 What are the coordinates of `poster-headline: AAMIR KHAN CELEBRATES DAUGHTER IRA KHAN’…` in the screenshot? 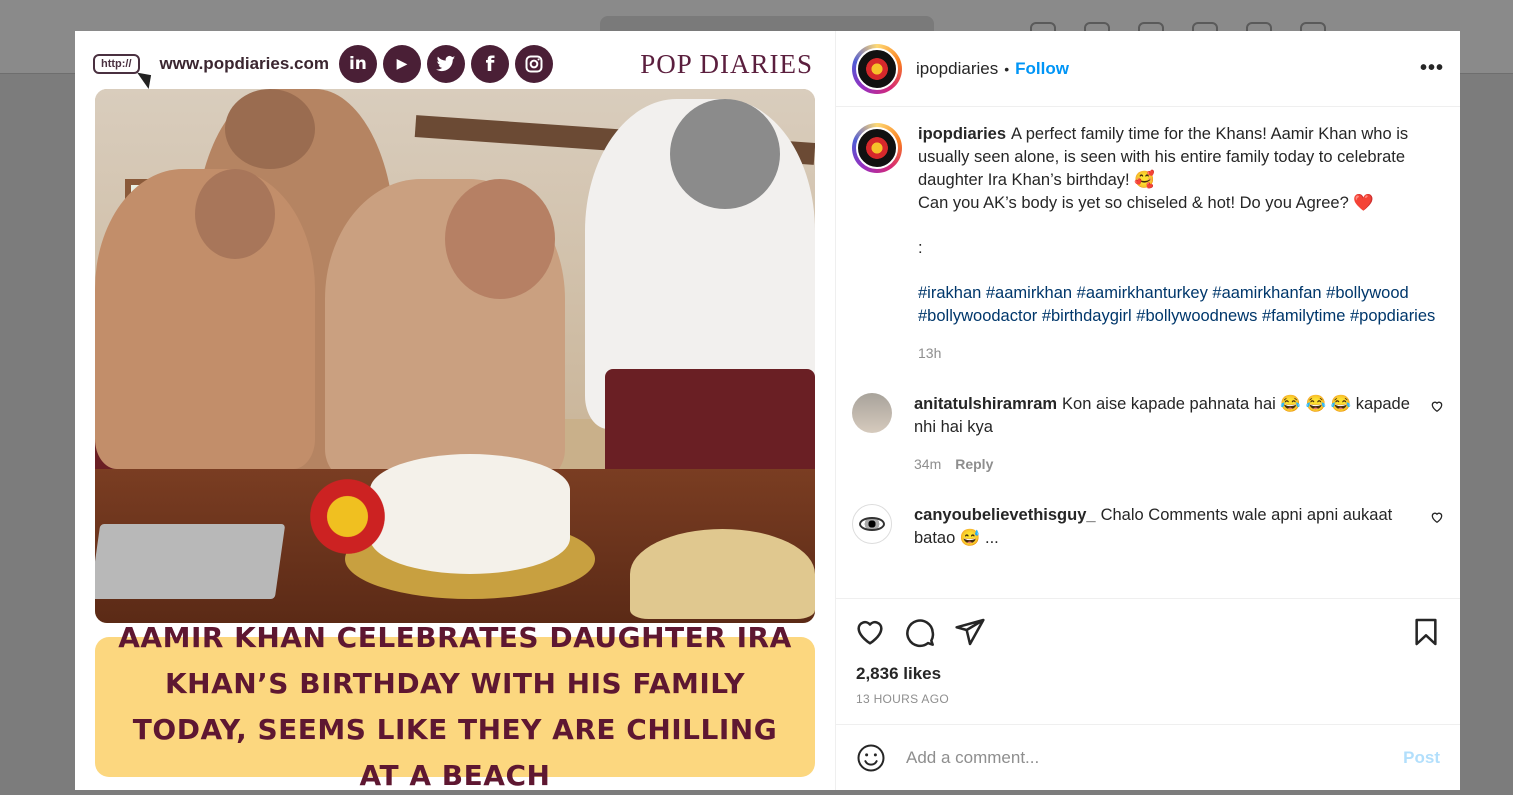 It's located at (455, 705).